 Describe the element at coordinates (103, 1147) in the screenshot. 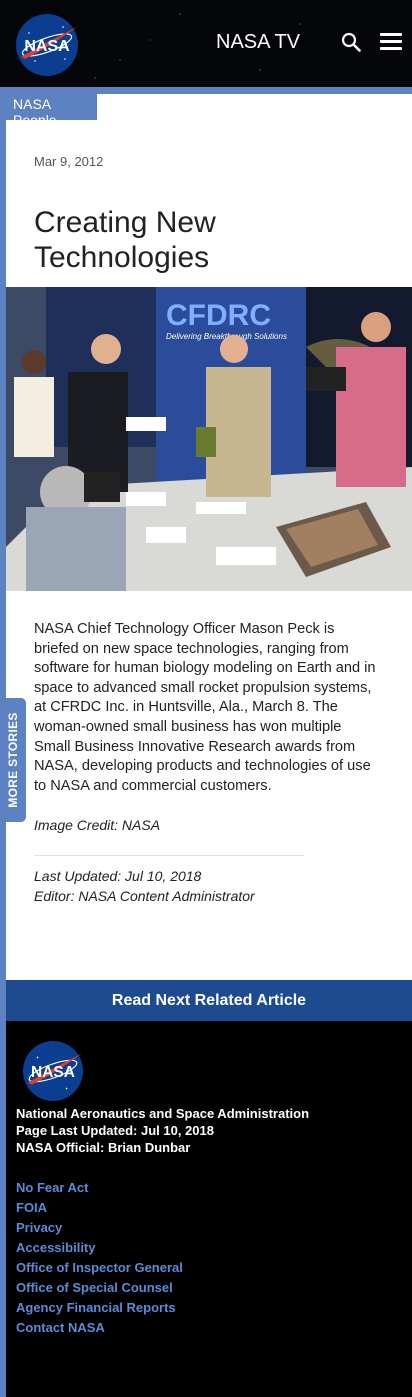

I see `footer-official: NASA Official: Brian Dunbar` at that location.